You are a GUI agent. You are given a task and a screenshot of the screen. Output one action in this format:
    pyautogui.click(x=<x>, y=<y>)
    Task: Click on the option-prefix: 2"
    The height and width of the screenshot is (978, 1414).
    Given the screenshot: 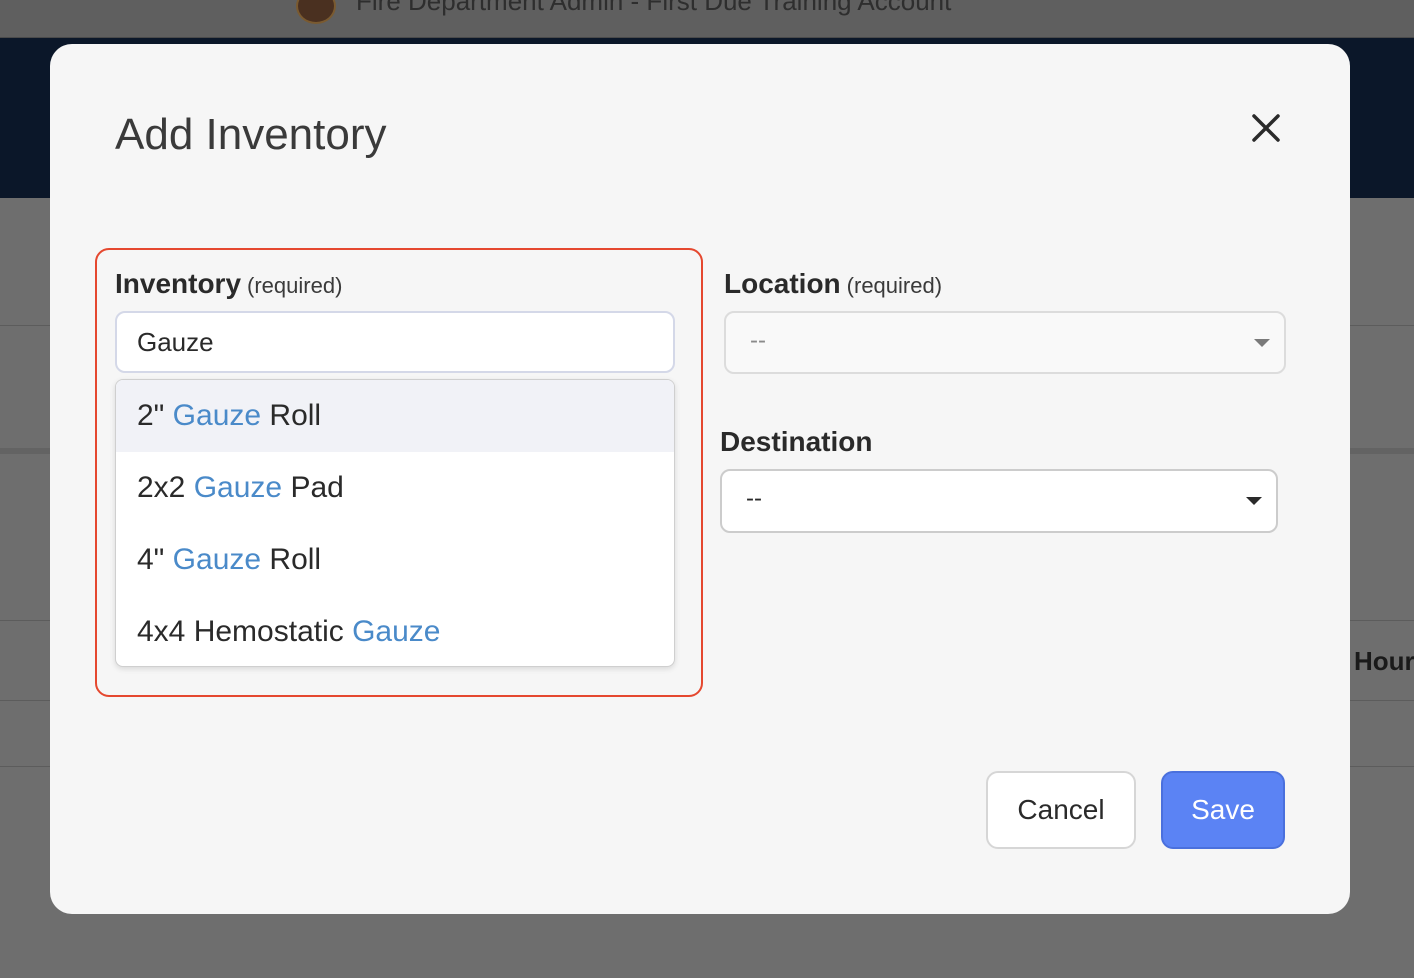 What is the action you would take?
    pyautogui.click(x=155, y=415)
    